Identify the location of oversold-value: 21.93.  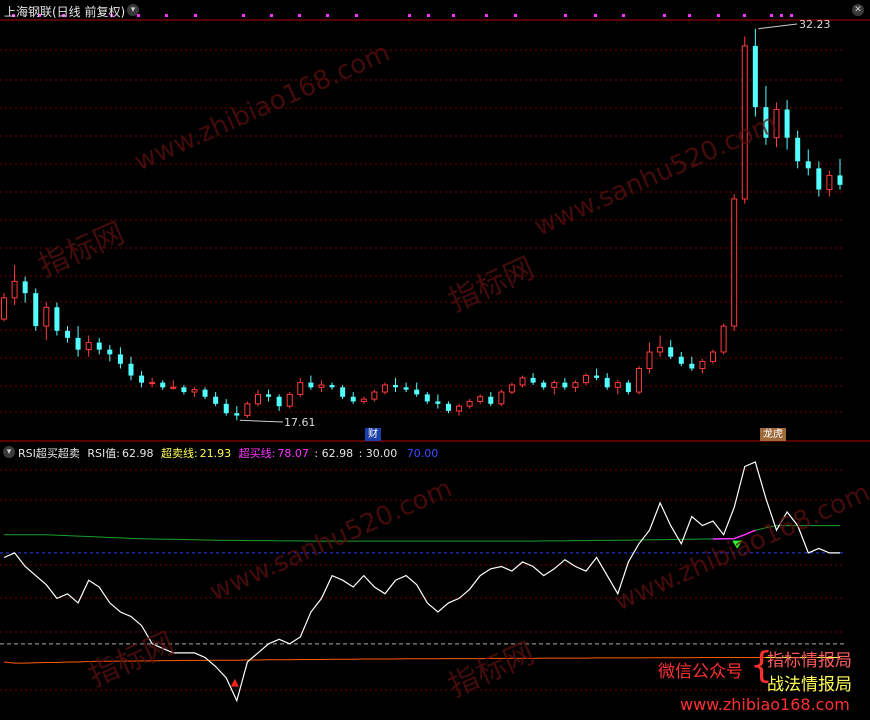
(215, 453).